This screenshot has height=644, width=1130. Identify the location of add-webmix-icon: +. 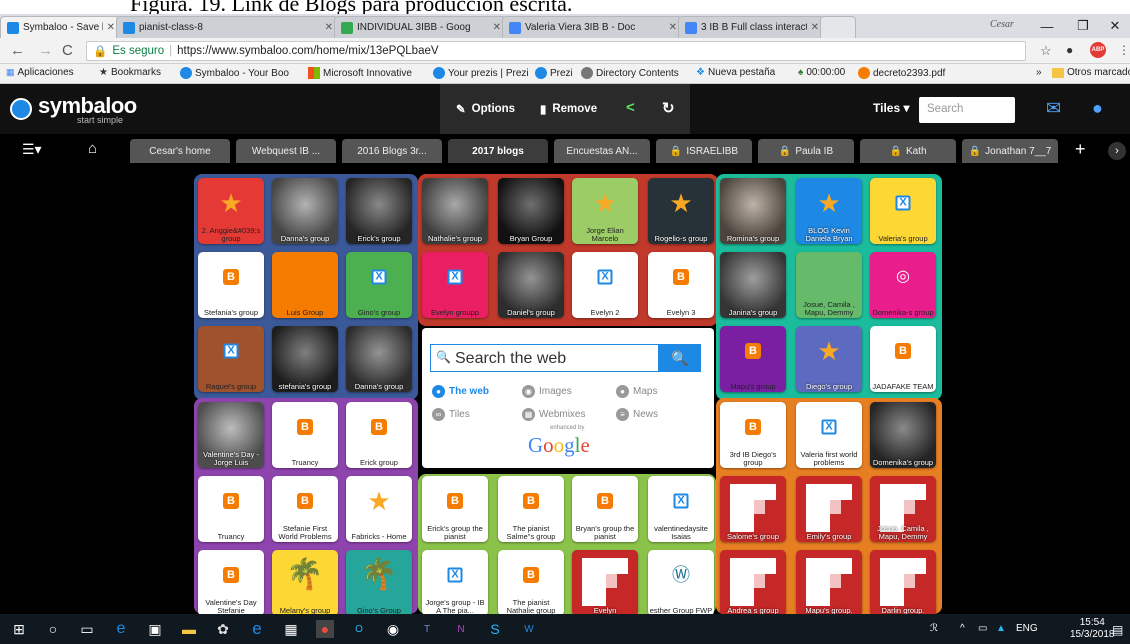
(1080, 149).